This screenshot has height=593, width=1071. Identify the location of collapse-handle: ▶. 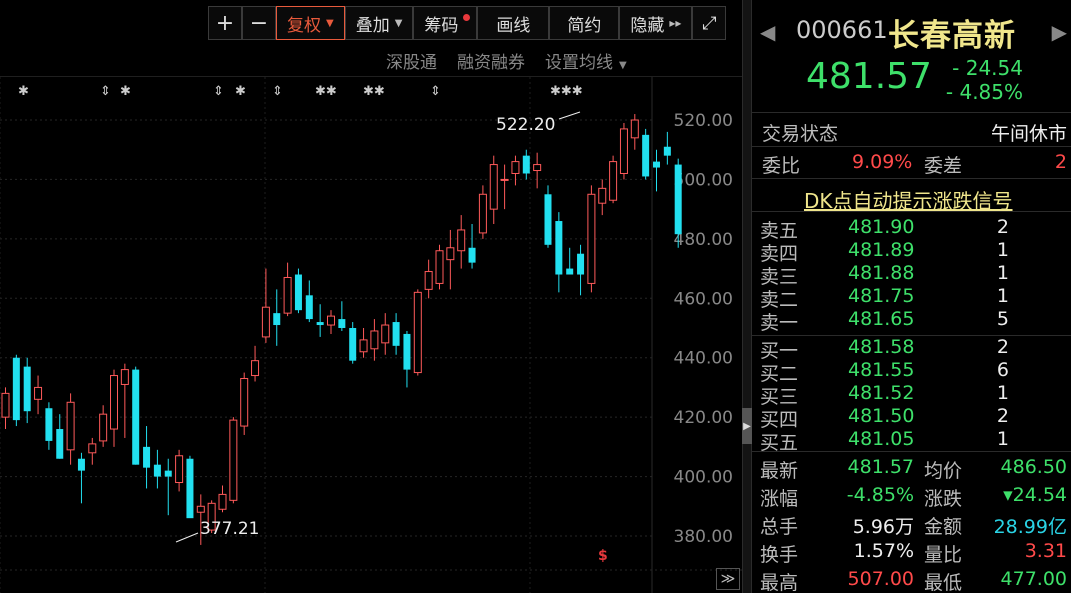
(747, 426).